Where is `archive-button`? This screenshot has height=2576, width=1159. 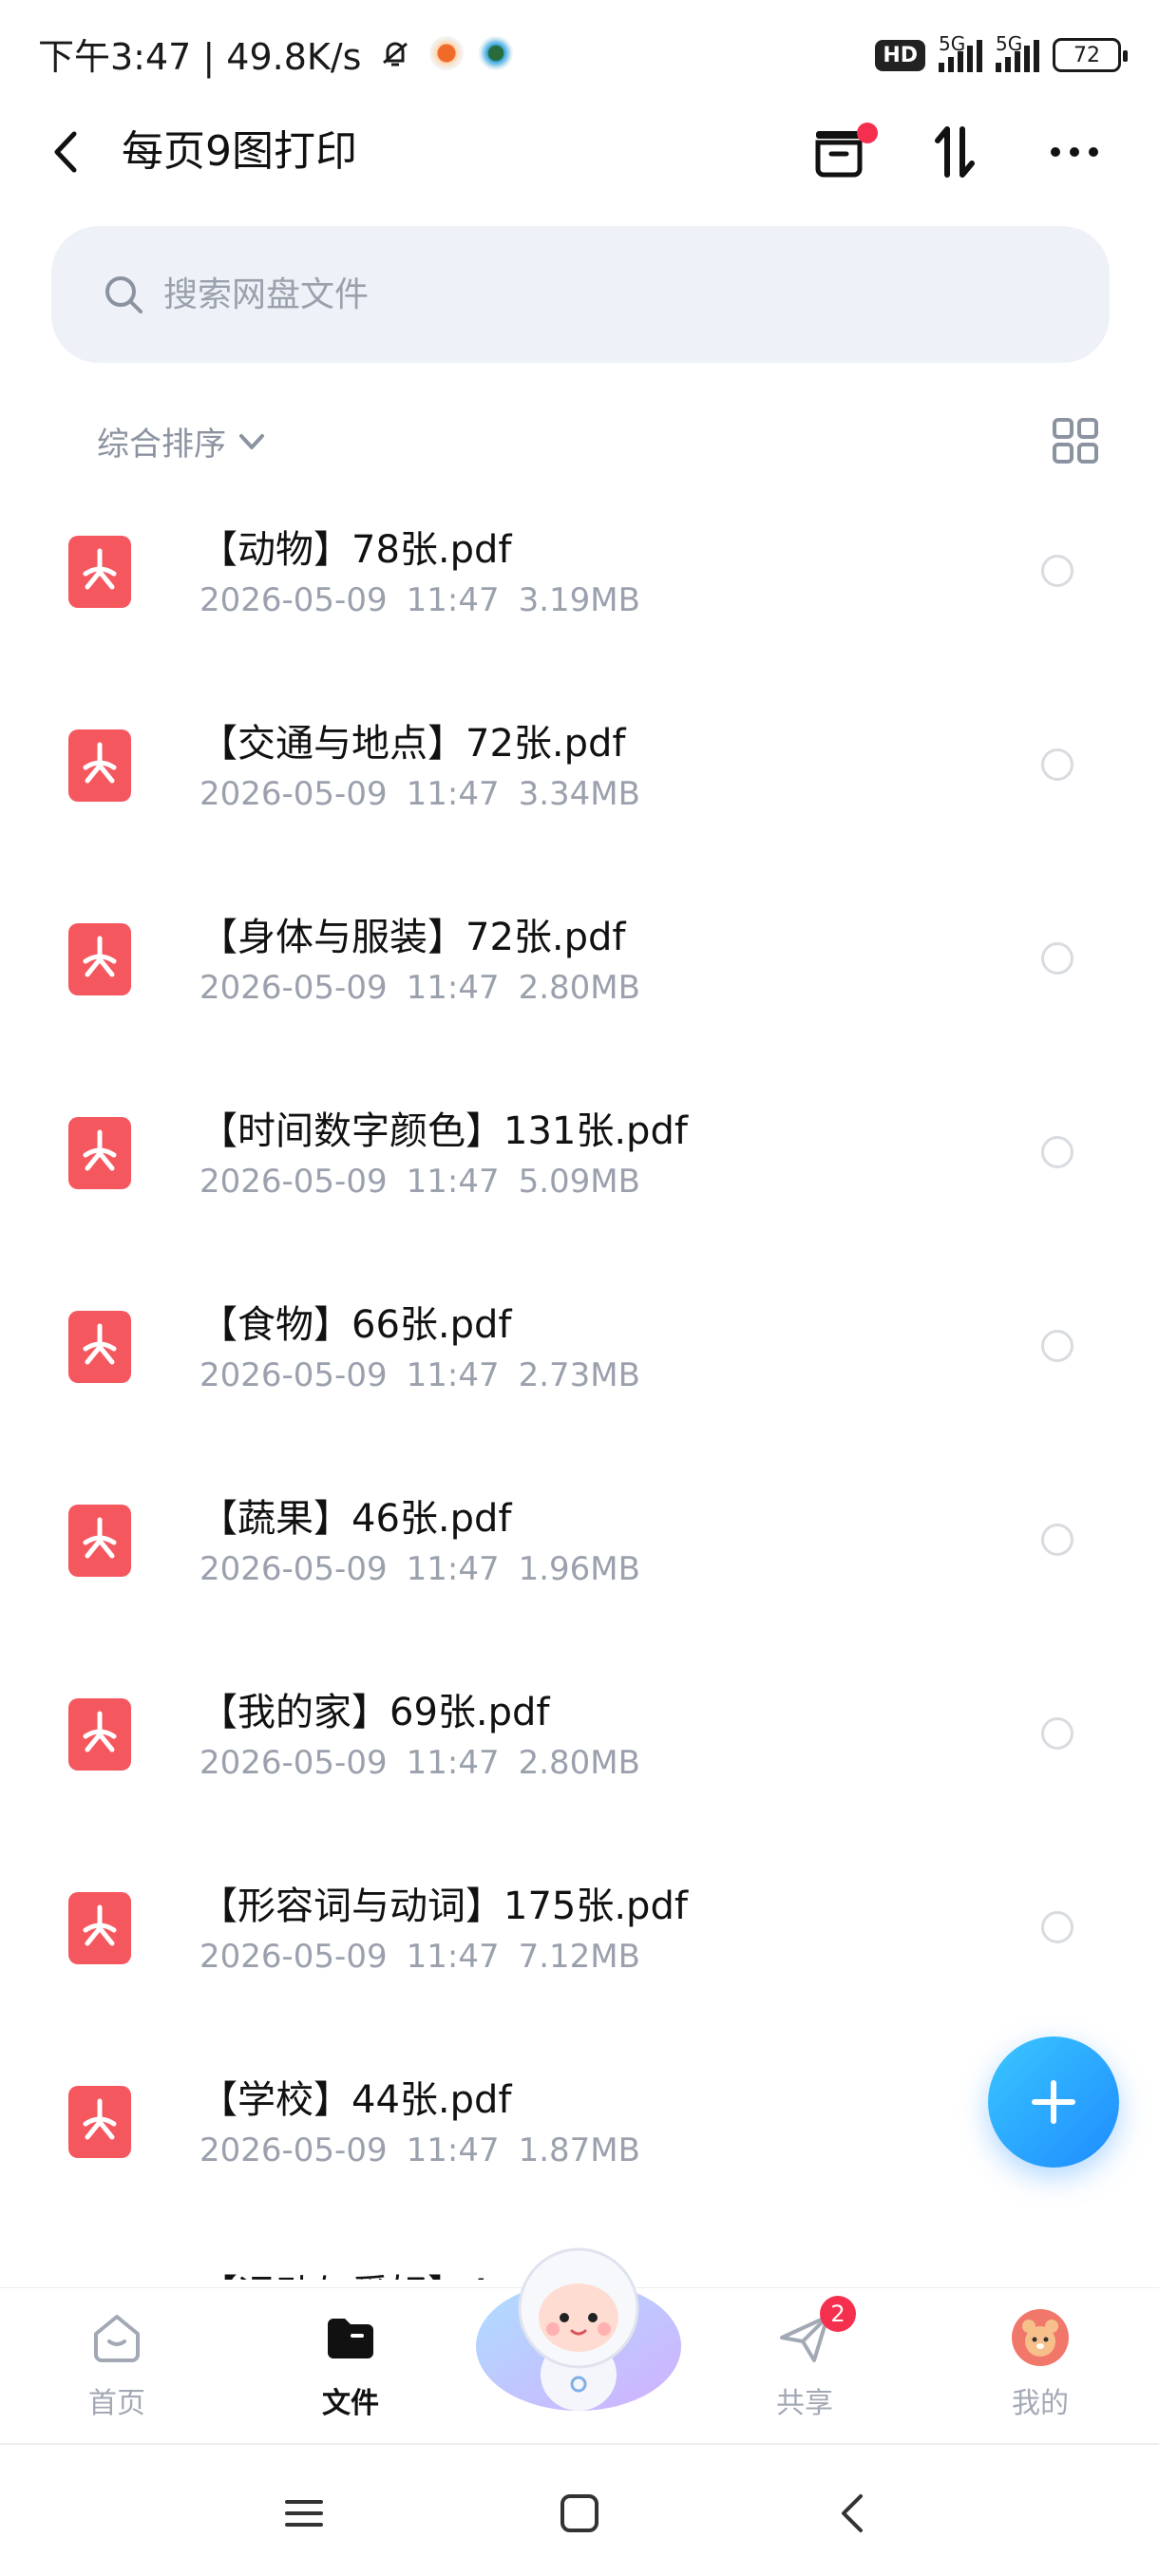
archive-button is located at coordinates (842, 152).